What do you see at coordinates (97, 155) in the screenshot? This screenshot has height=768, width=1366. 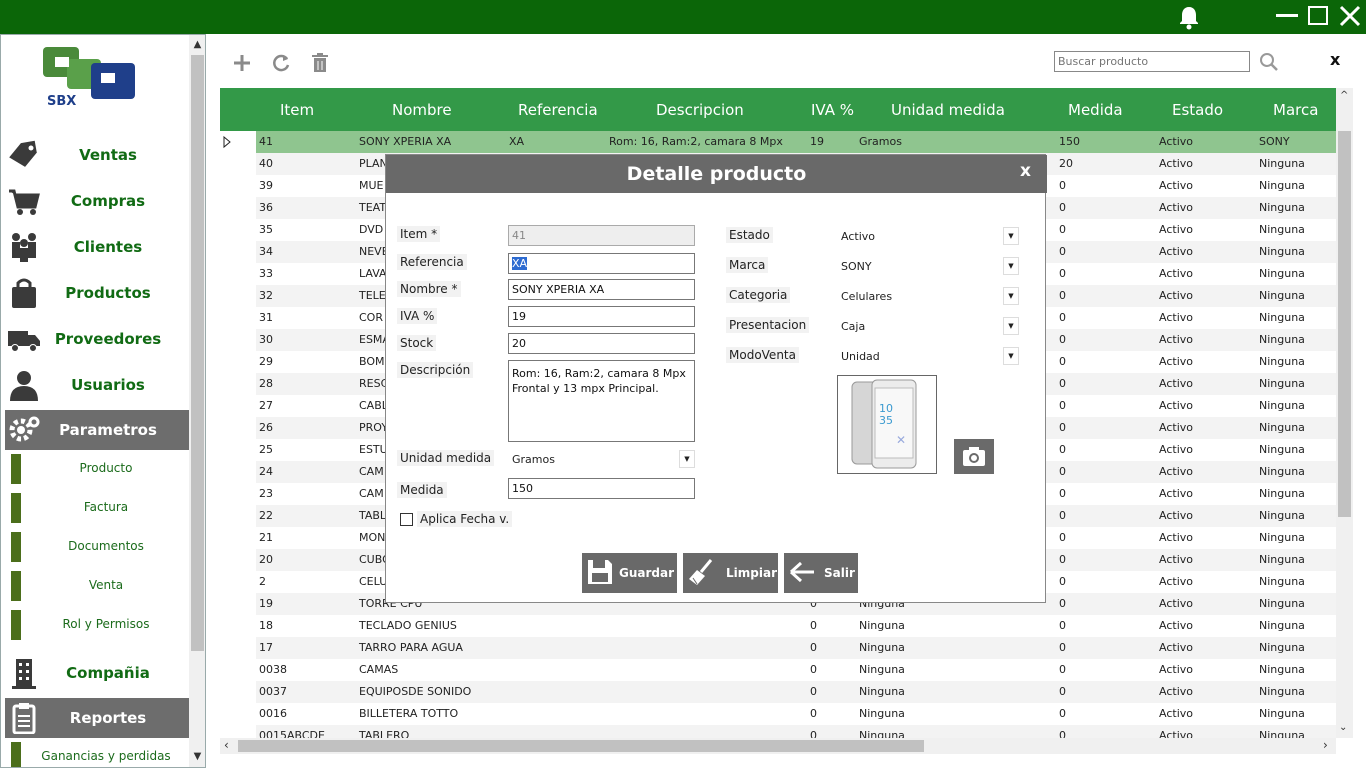 I see `sidebar-item-ventas: Ventas` at bounding box center [97, 155].